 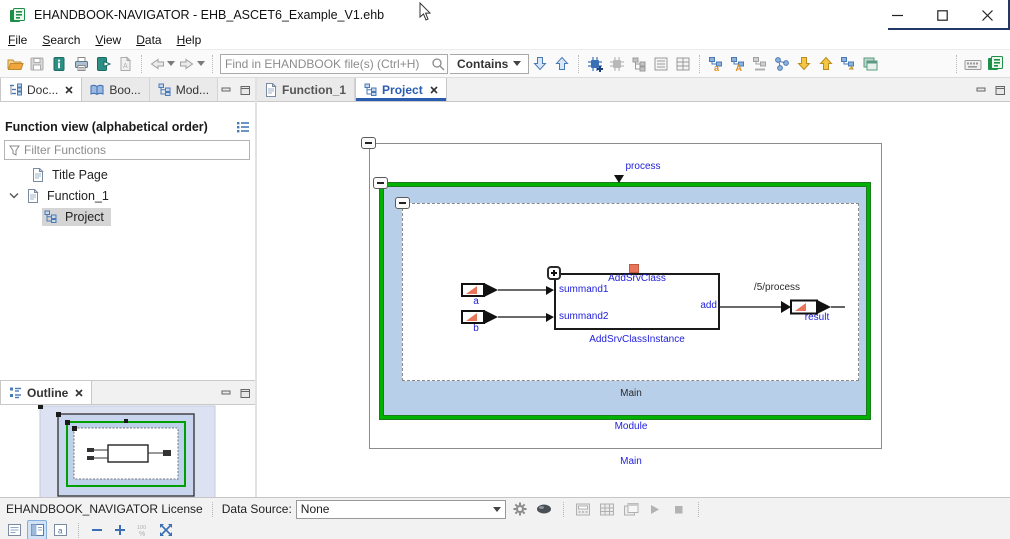 What do you see at coordinates (143, 529) in the screenshot?
I see `zoom-100-button: 100%` at bounding box center [143, 529].